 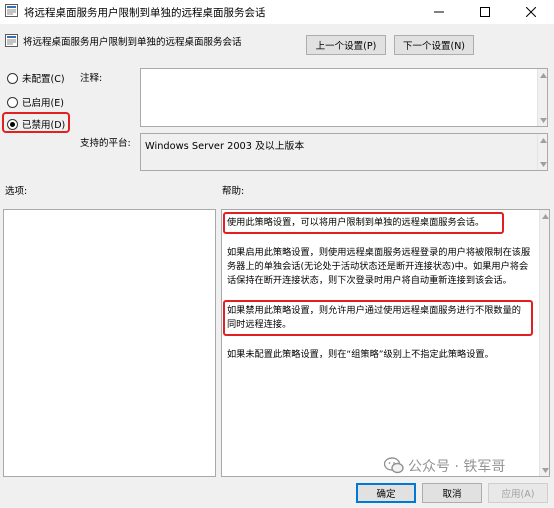 What do you see at coordinates (518, 493) in the screenshot?
I see `apply-button: 应用(A)` at bounding box center [518, 493].